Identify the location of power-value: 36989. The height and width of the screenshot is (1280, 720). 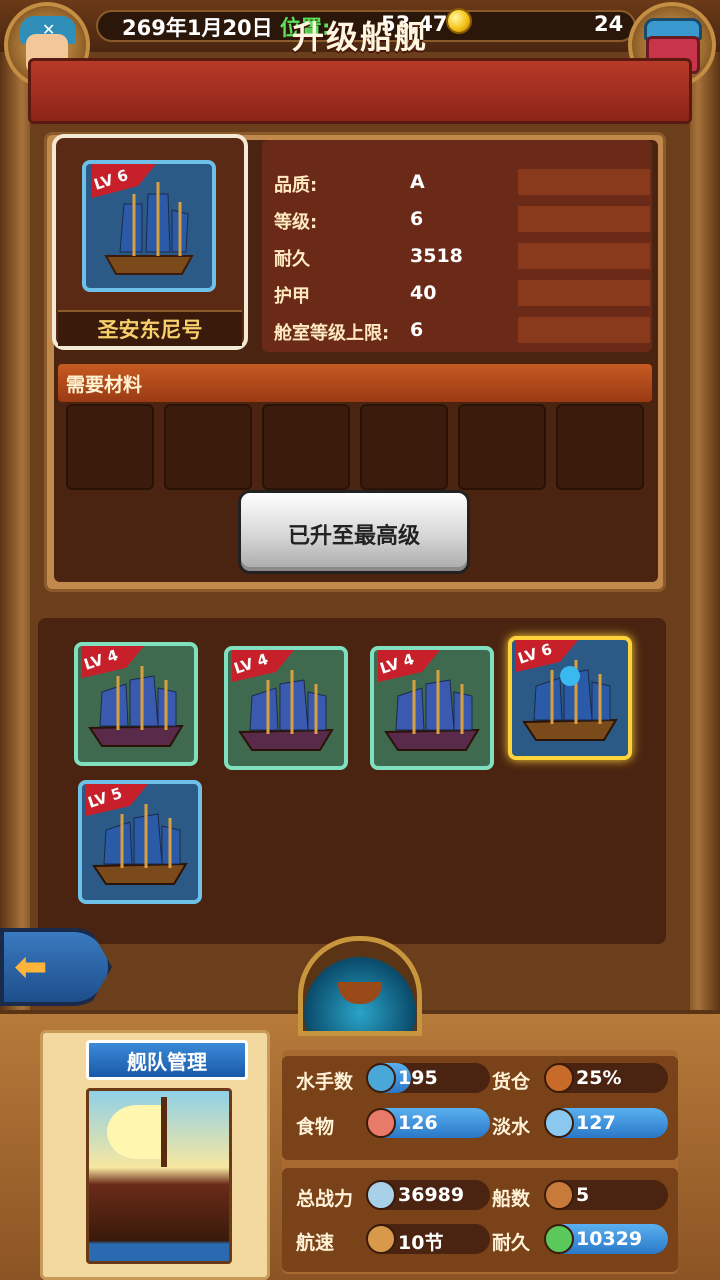
(431, 1195).